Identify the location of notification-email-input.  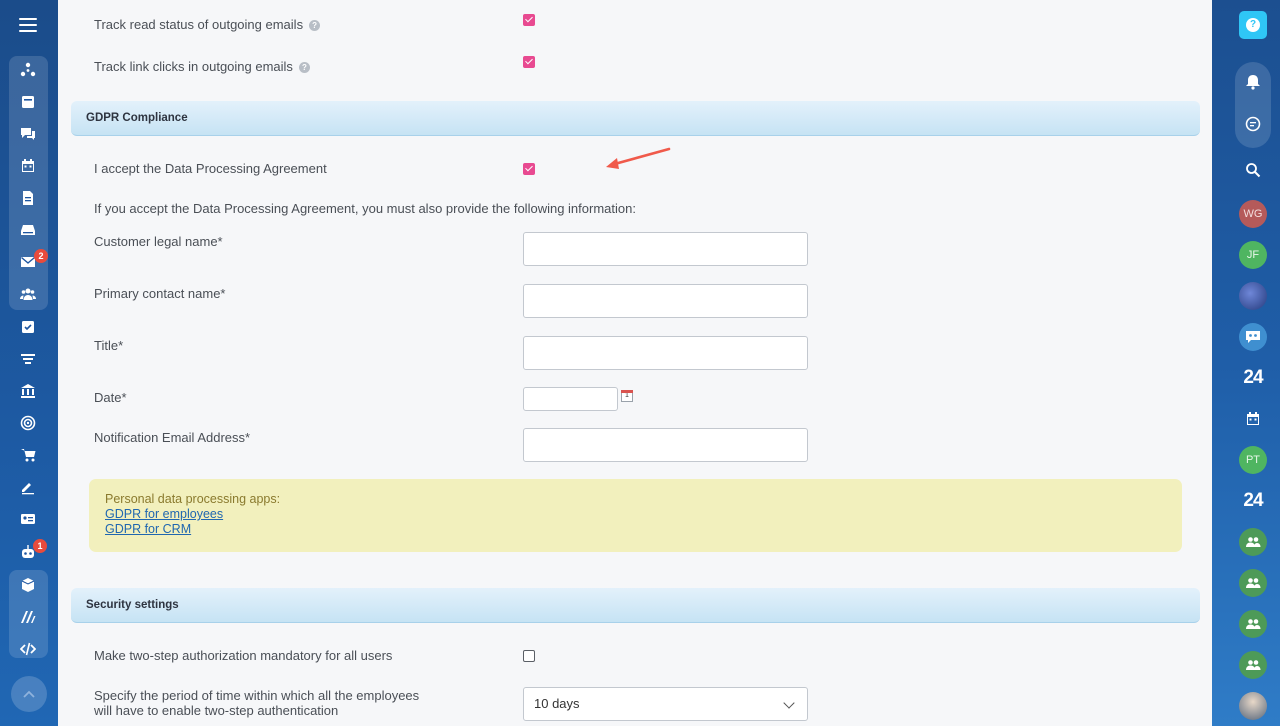
(665, 445).